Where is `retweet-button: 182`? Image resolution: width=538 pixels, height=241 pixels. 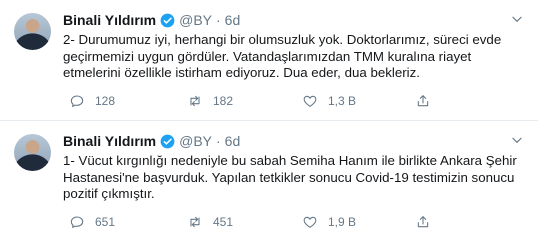 retweet-button: 182 is located at coordinates (210, 101).